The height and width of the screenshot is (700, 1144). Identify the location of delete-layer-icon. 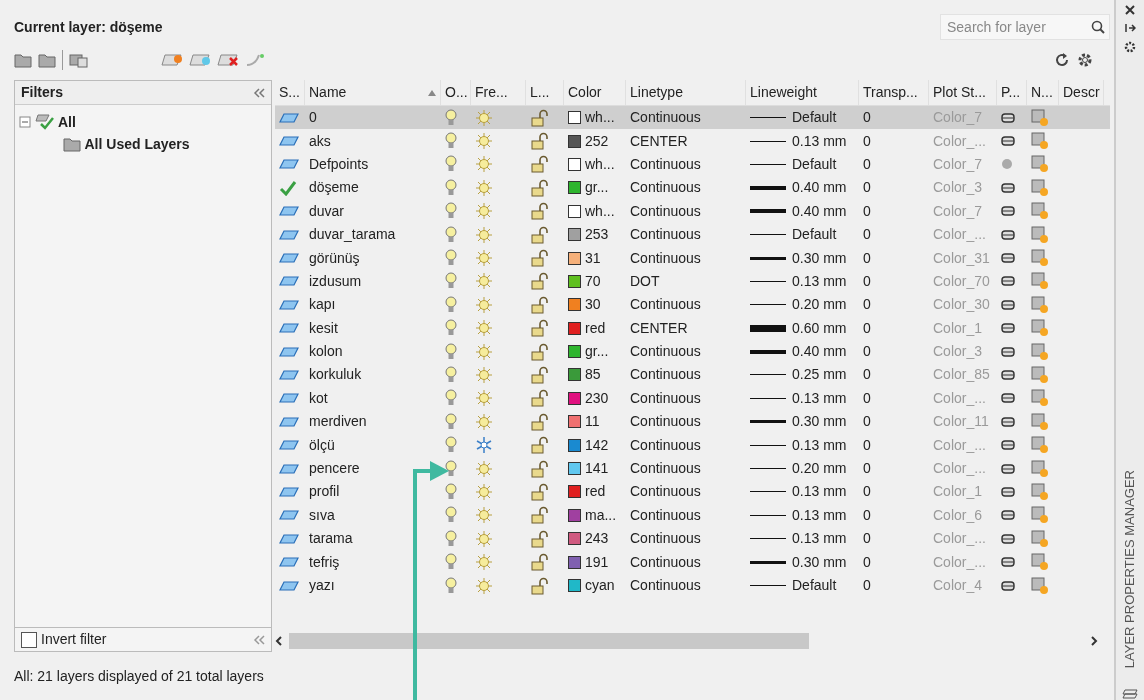
(228, 60).